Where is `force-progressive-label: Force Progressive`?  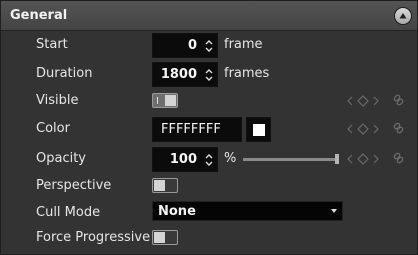
force-progressive-label: Force Progressive is located at coordinates (93, 237).